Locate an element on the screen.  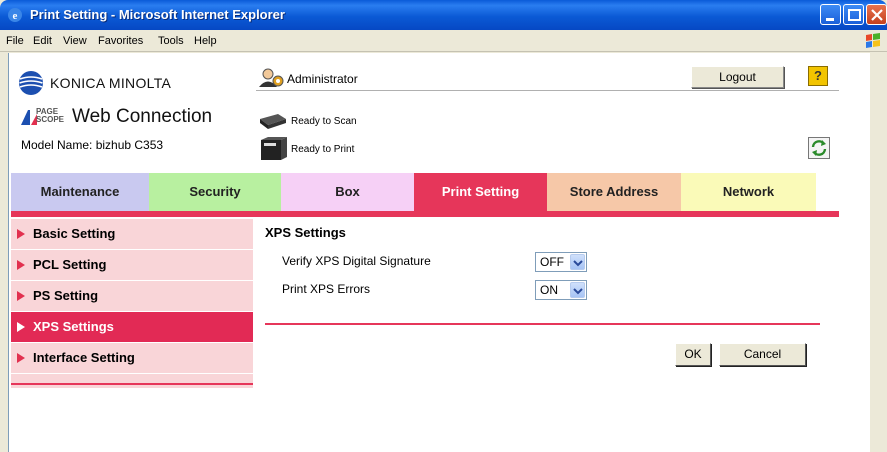
close-icon is located at coordinates (877, 15).